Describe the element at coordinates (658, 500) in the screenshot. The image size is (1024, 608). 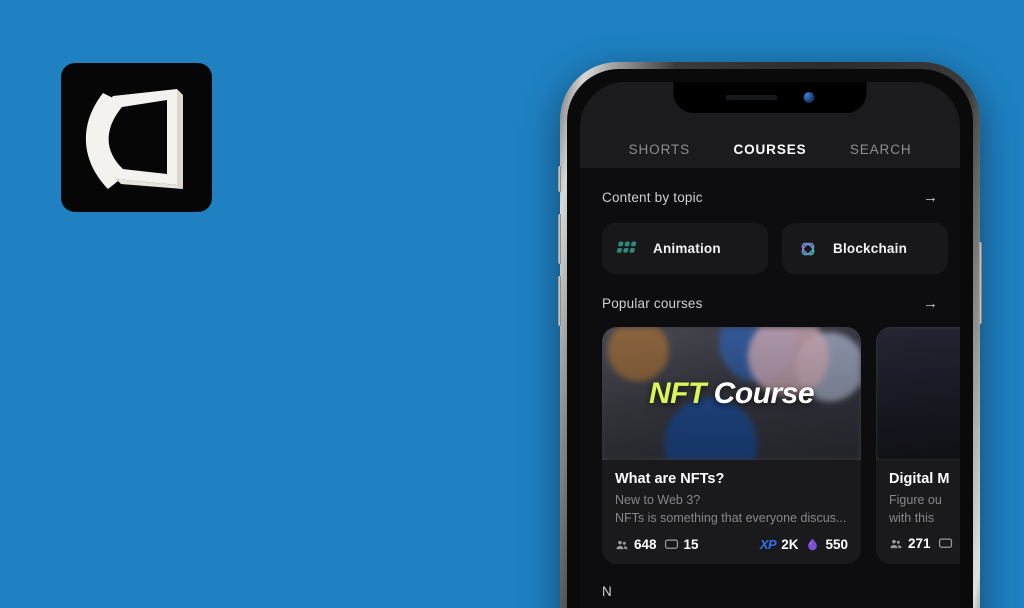
I see `course-subtitle: New to Web 3?` at that location.